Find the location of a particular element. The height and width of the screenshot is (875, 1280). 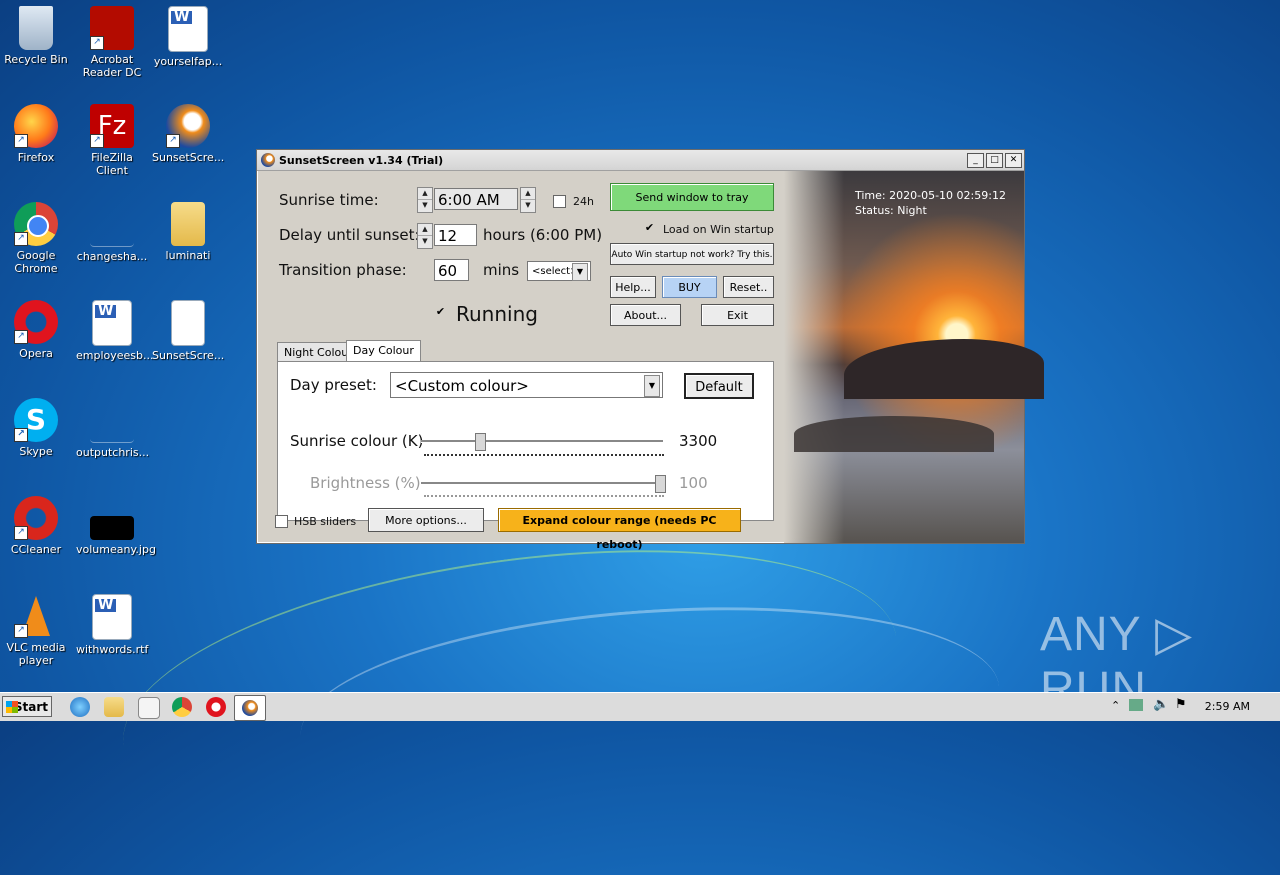

sunrise-left-spinner: ▲ ▼ is located at coordinates (425, 200).